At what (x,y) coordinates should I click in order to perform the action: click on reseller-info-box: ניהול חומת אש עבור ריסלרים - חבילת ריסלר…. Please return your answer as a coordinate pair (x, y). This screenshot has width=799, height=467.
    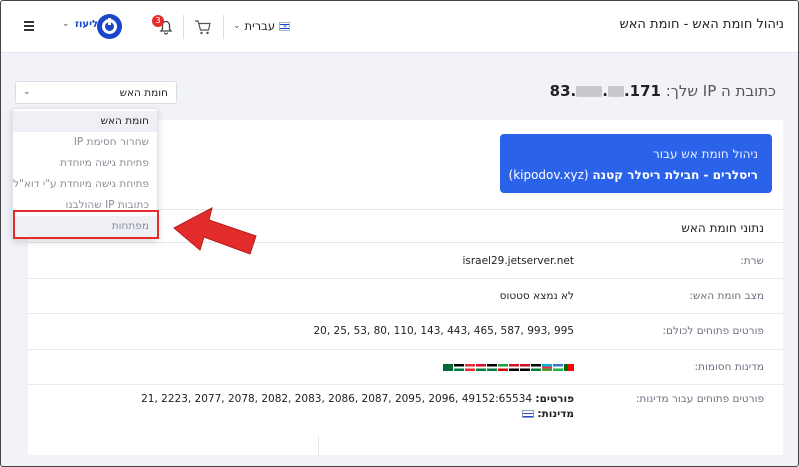
    Looking at the image, I should click on (636, 163).